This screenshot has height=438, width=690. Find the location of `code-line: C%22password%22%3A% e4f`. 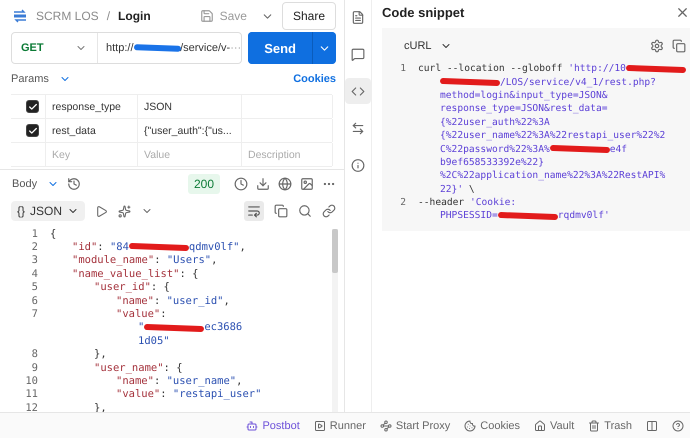

code-line: C%22password%22%3A% e4f is located at coordinates (534, 149).